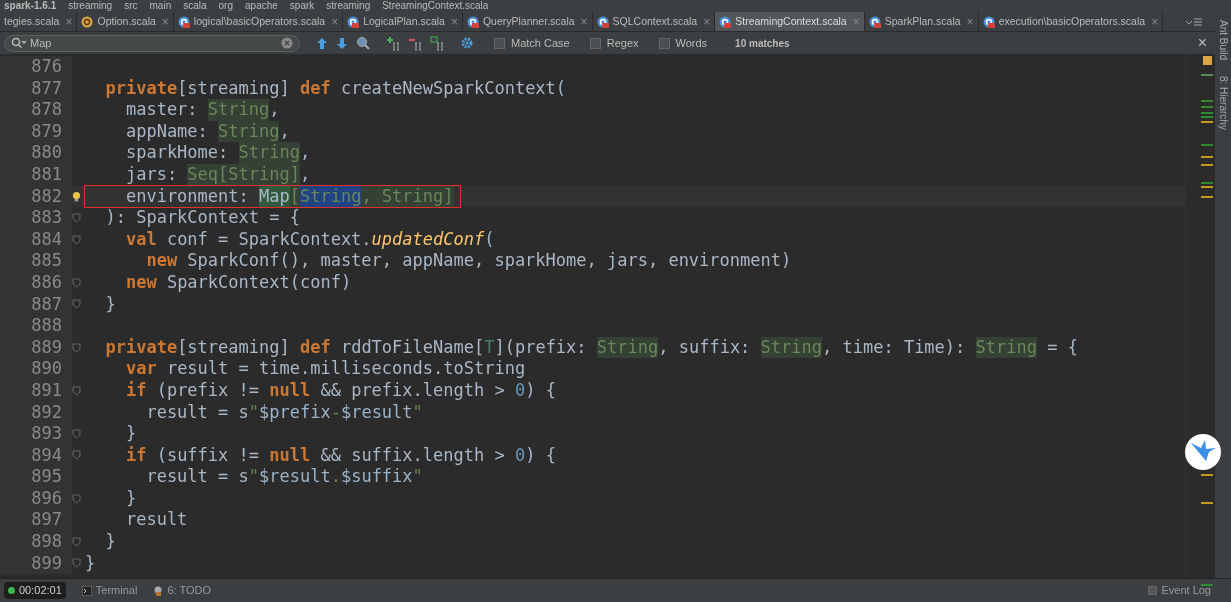  Describe the element at coordinates (340, 390) in the screenshot. I see `code-line: if (prefix != null && prefix.length > 0) {` at that location.